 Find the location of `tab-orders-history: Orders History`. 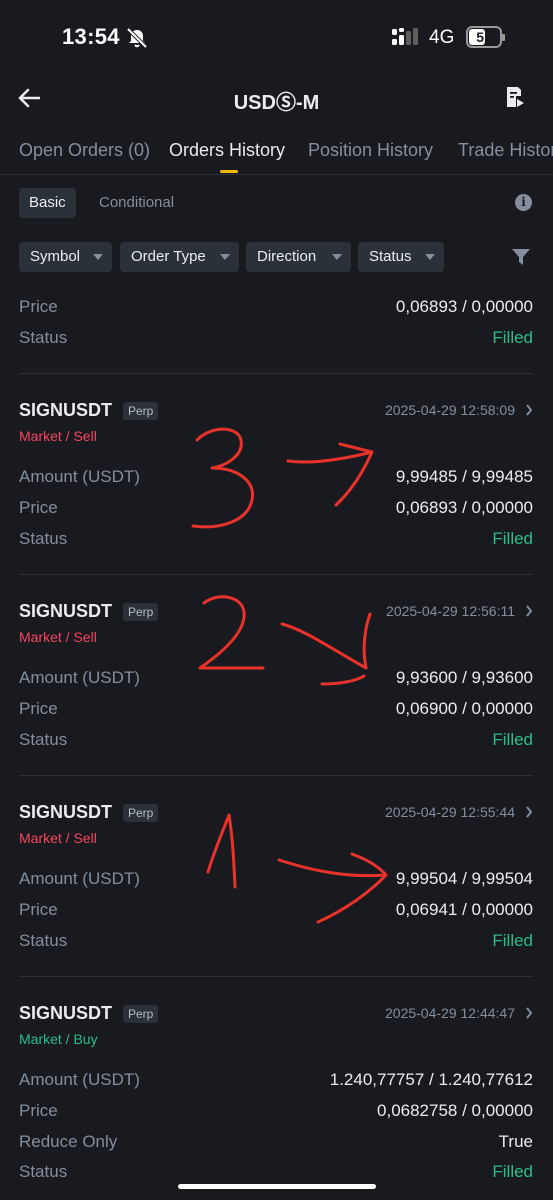

tab-orders-history: Orders History is located at coordinates (227, 150).